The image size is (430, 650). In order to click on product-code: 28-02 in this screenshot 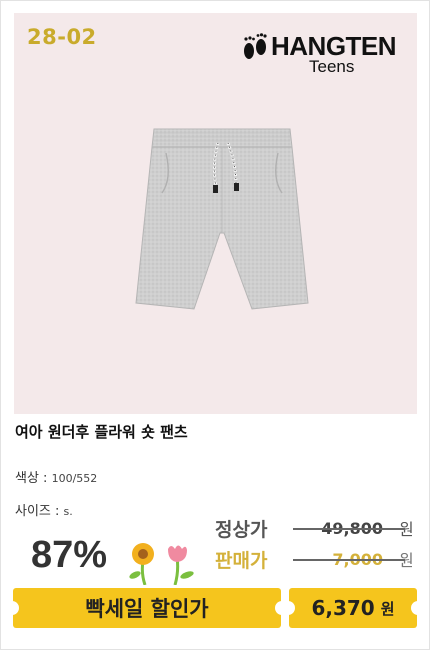, I will do `click(62, 37)`.